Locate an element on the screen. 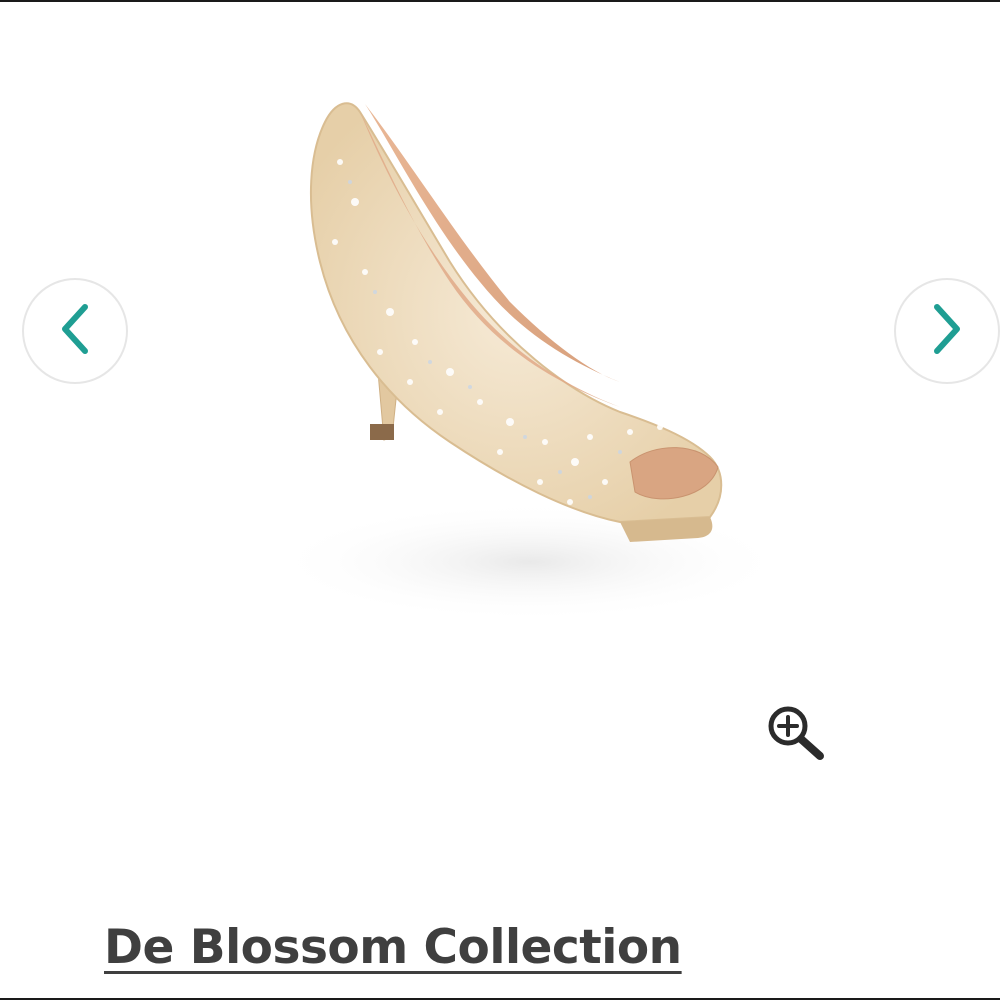 The height and width of the screenshot is (1000, 1000). next-image-button is located at coordinates (947, 331).